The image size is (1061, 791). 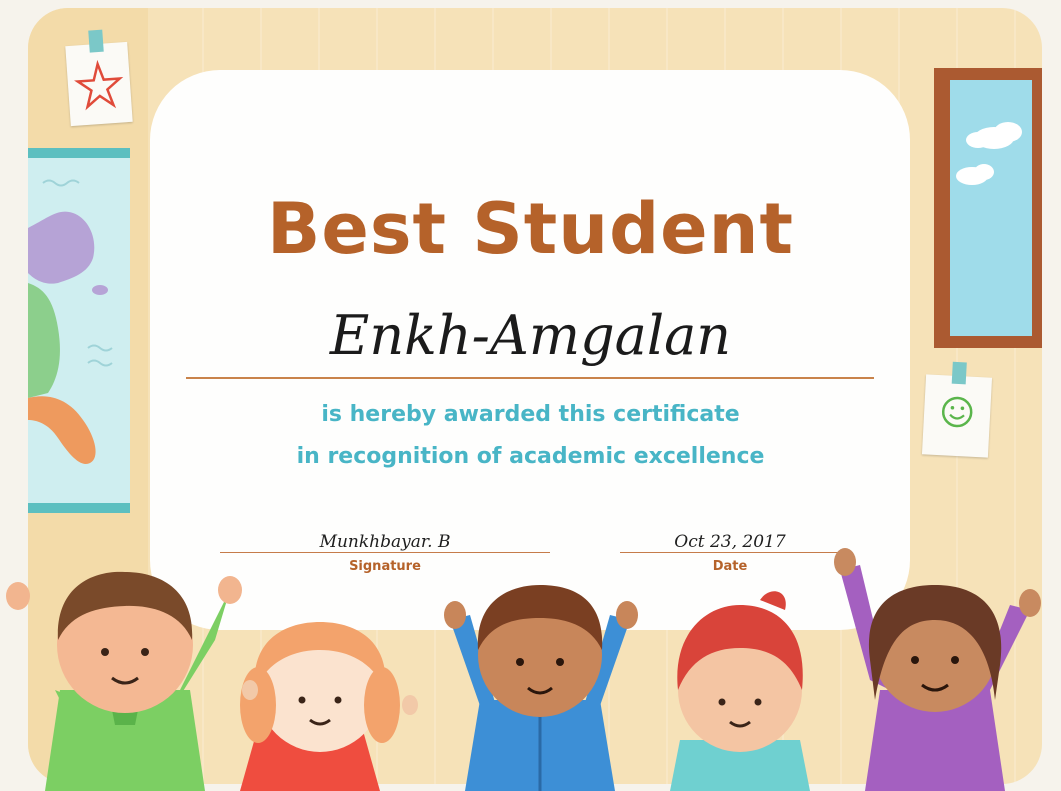 What do you see at coordinates (740, 691) in the screenshot?
I see `kid-teal` at bounding box center [740, 691].